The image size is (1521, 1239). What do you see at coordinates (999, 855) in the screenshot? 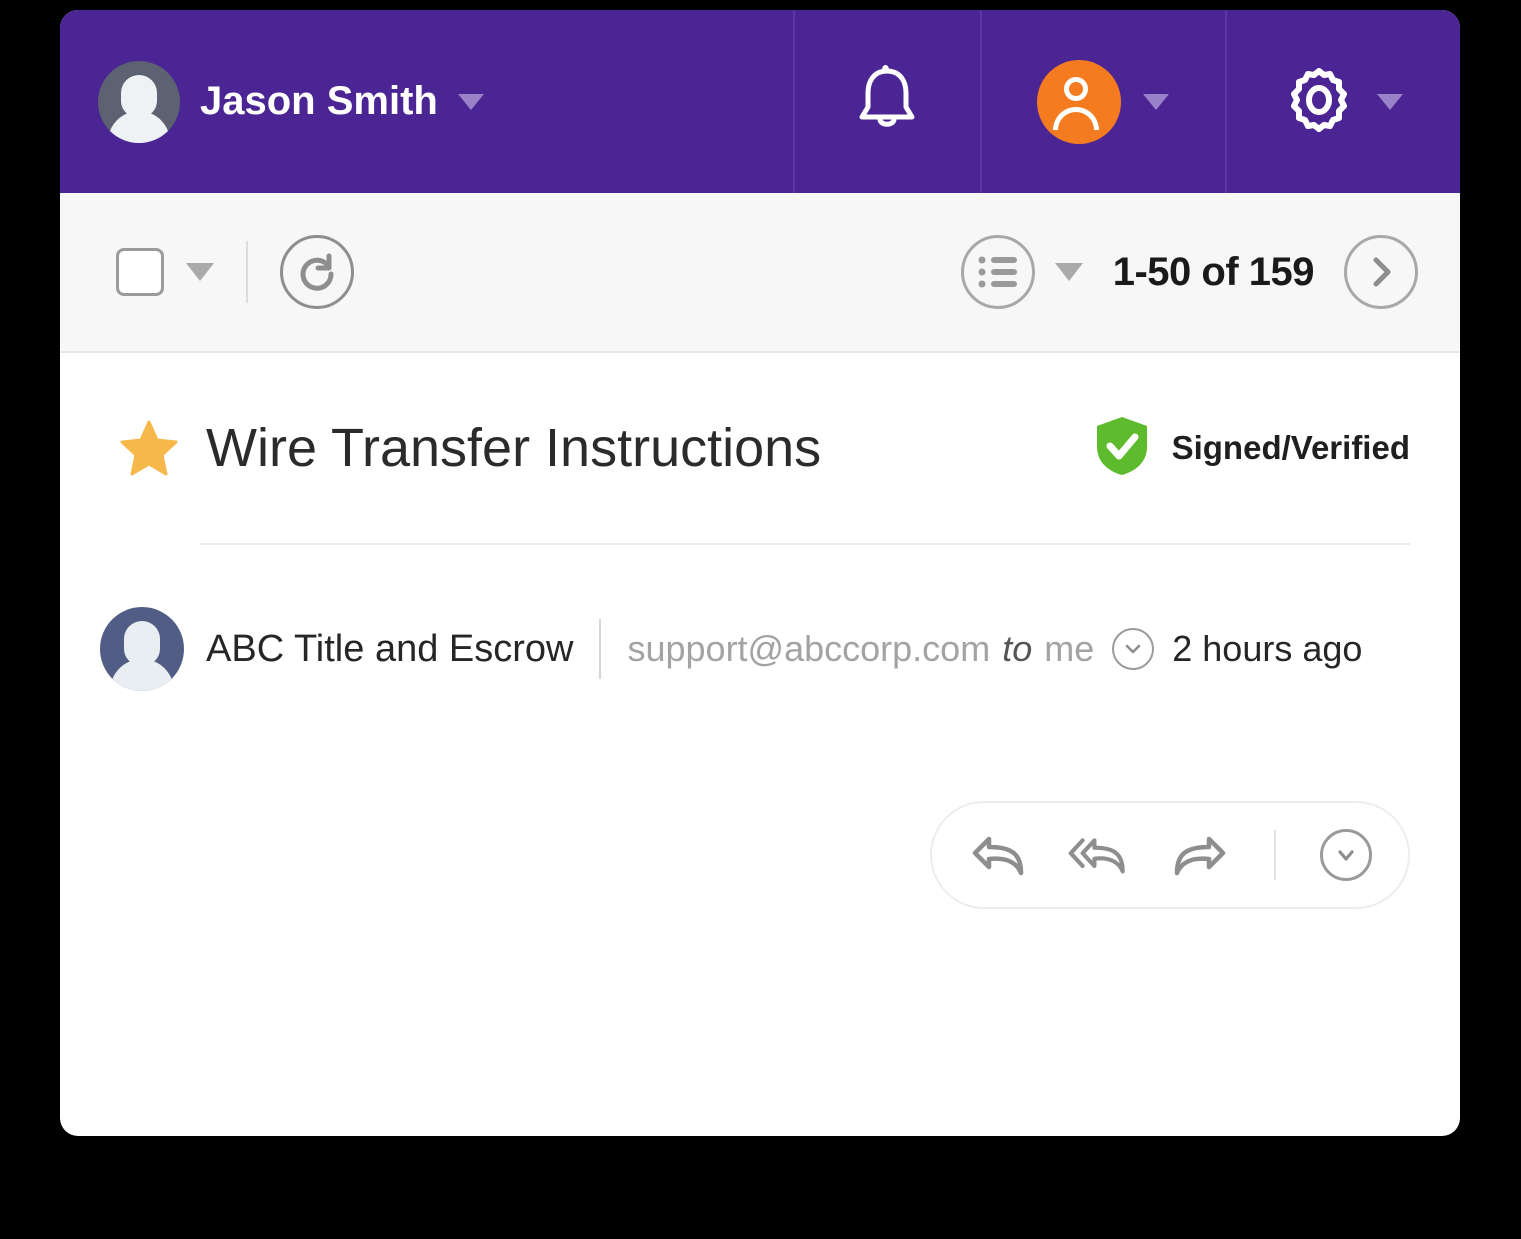
I see `reply-arrow-icon` at bounding box center [999, 855].